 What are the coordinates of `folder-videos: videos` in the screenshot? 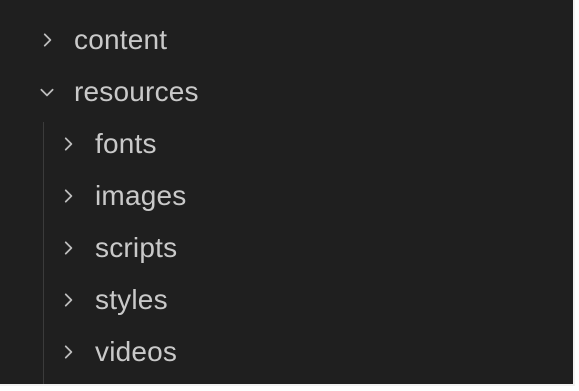 It's located at (286, 352).